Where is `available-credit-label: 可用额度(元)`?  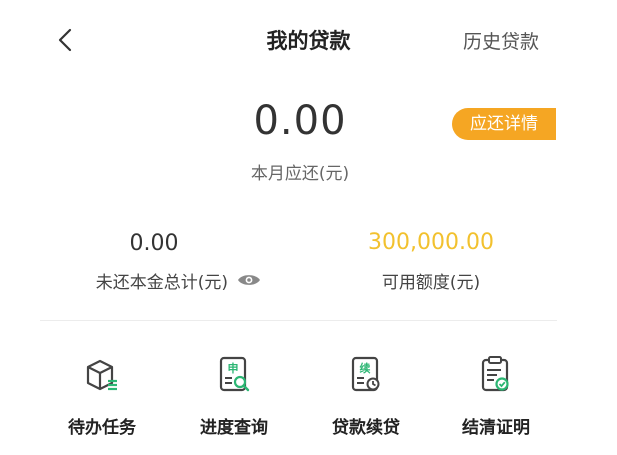 available-credit-label: 可用额度(元) is located at coordinates (431, 283).